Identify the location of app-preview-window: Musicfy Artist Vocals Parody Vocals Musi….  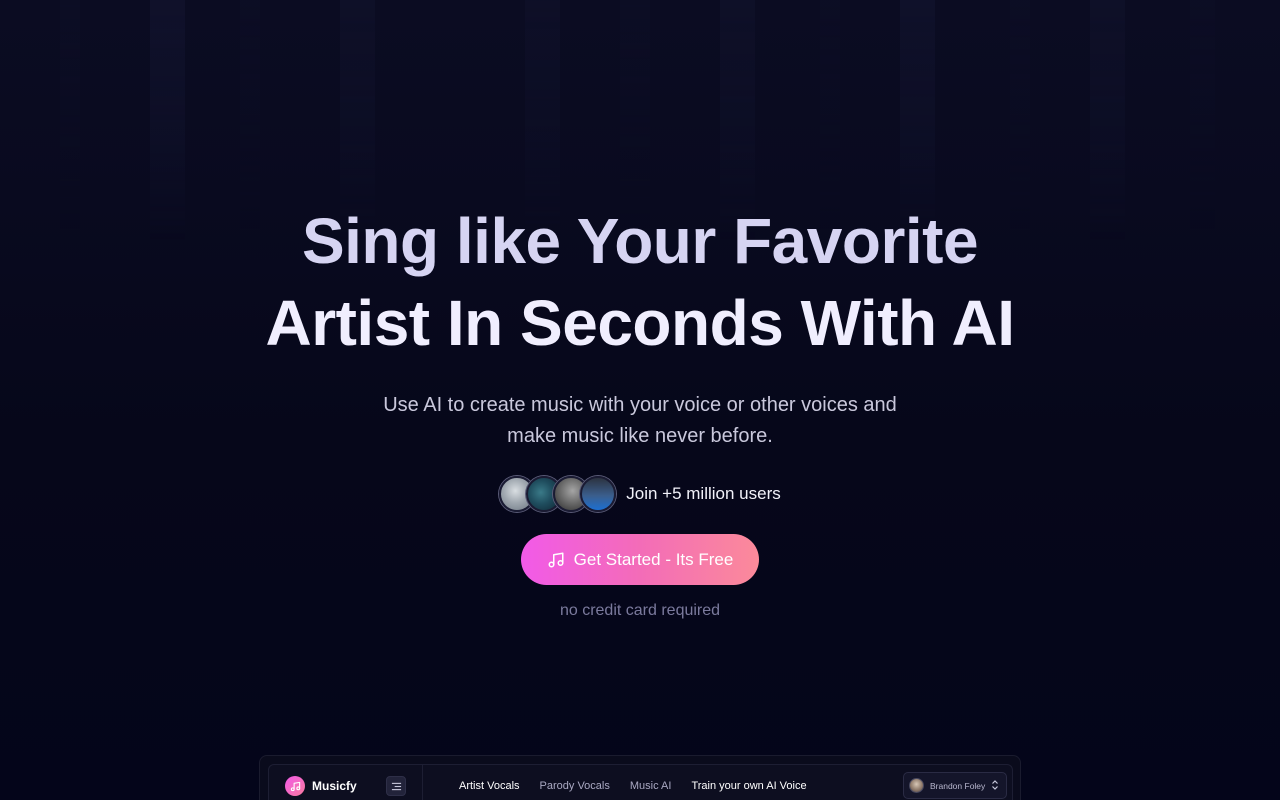
(640, 782).